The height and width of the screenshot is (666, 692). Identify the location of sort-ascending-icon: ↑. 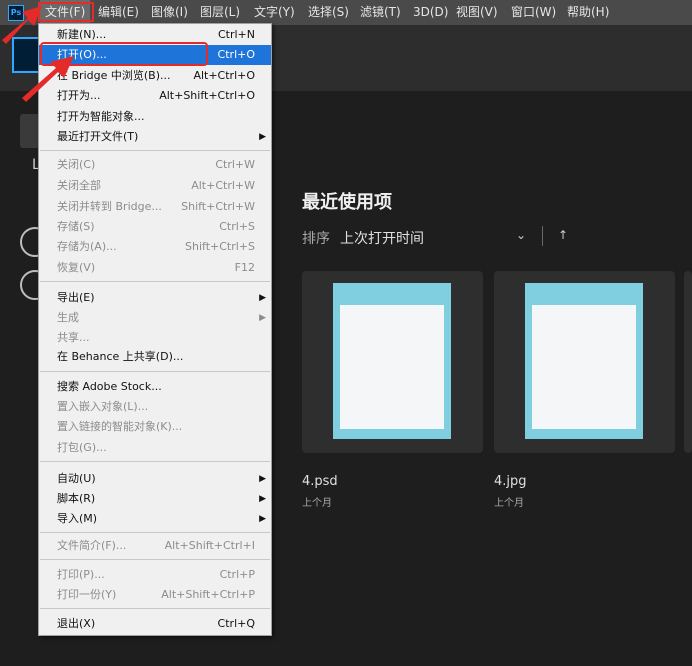
(563, 235).